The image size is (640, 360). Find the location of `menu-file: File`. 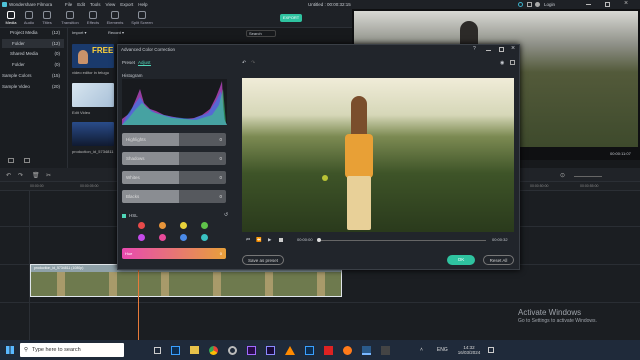

menu-file: File is located at coordinates (68, 4).